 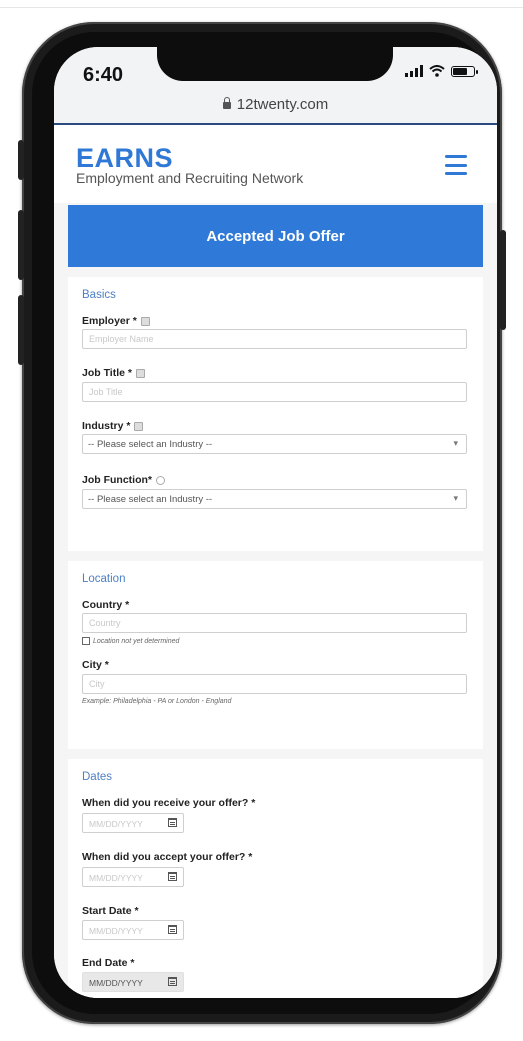 I want to click on received-date-input: MM/DD/YYYY, so click(x=133, y=823).